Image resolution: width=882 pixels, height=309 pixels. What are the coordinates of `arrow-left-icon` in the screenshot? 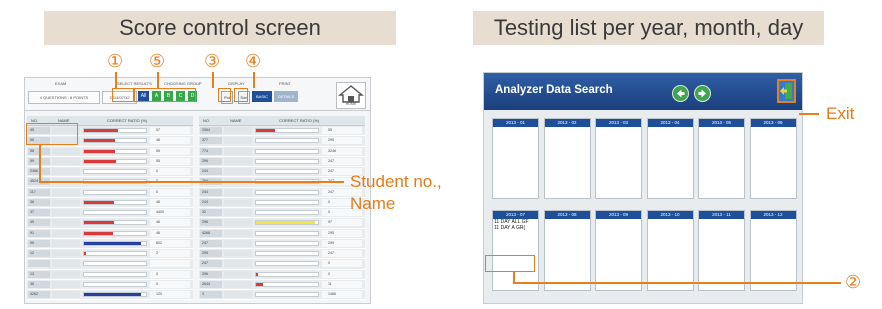 It's located at (681, 93).